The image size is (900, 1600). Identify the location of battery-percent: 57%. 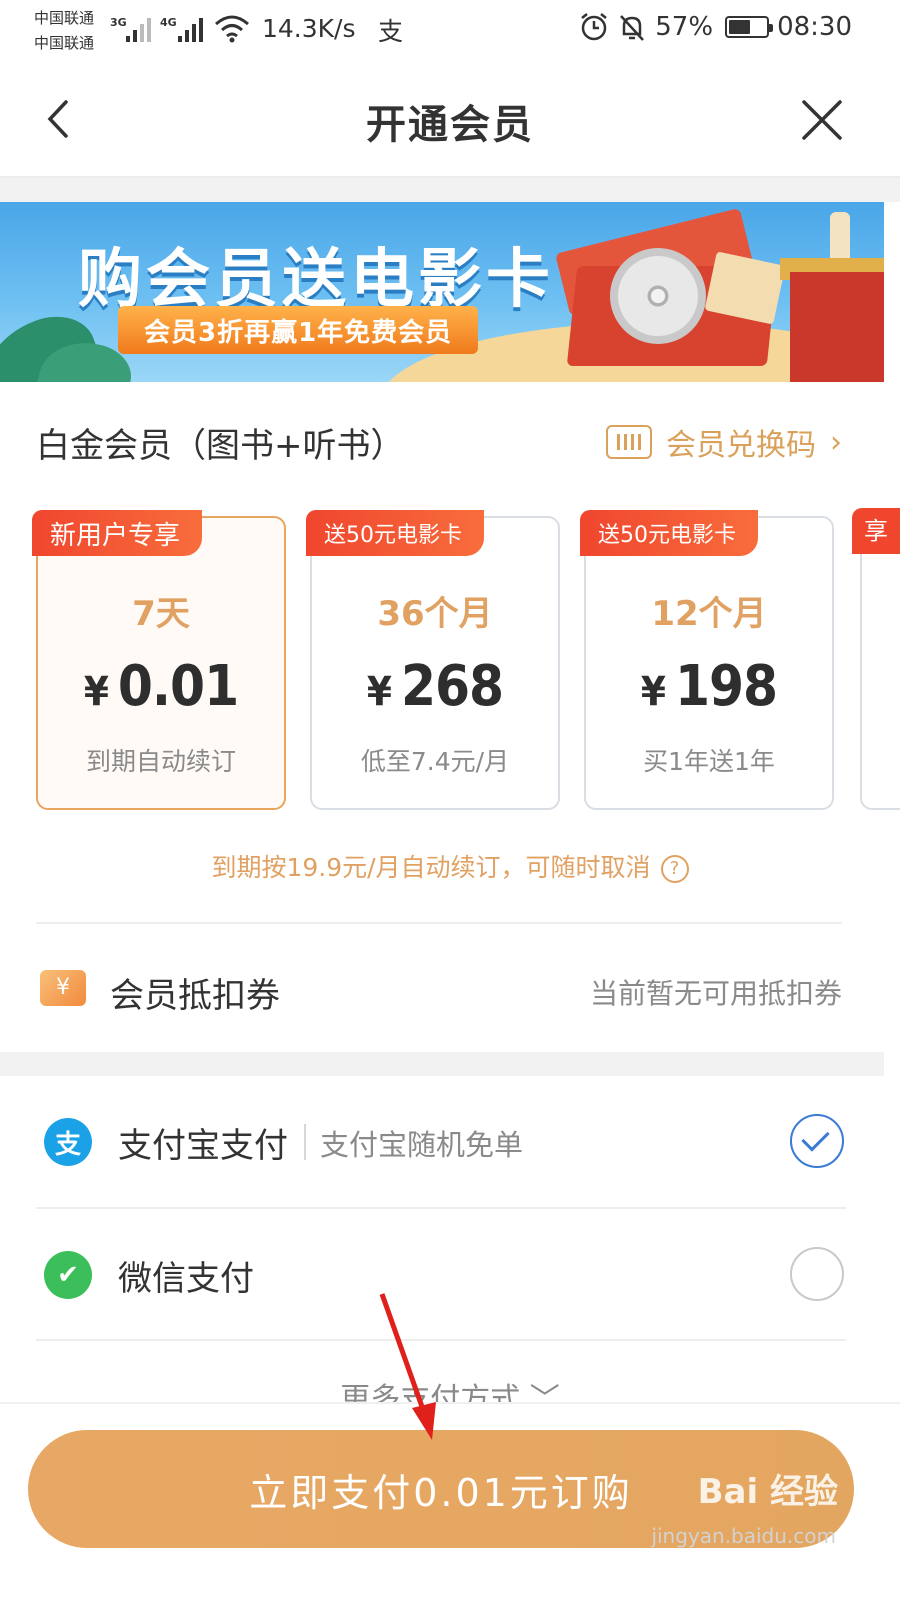
(684, 27).